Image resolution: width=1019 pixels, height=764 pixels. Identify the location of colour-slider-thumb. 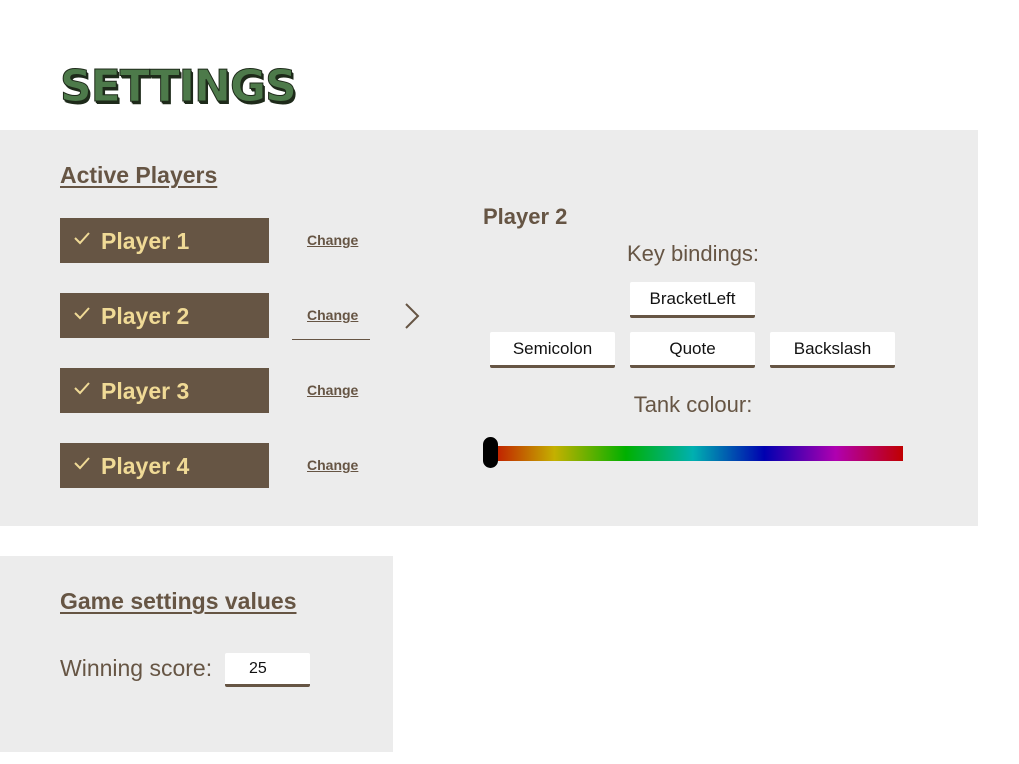
(490, 452).